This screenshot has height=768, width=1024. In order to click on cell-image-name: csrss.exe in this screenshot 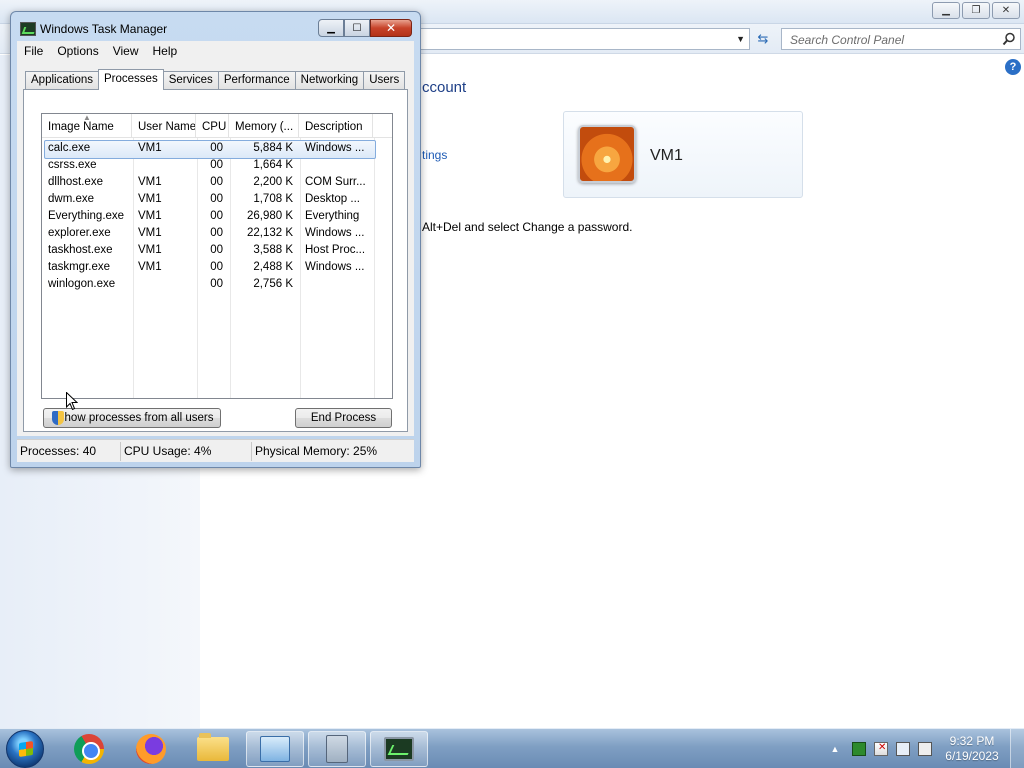, I will do `click(72, 165)`.